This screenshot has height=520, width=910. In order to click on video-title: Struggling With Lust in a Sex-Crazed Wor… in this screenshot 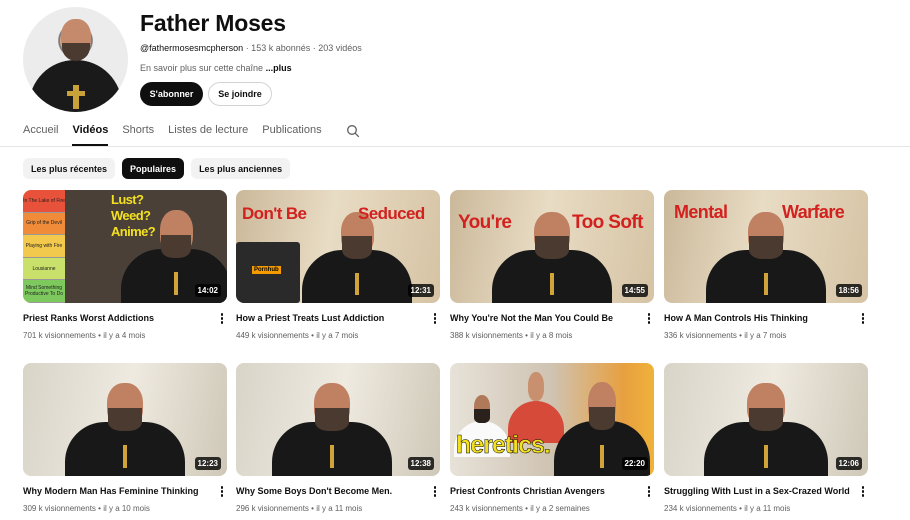, I will do `click(757, 491)`.